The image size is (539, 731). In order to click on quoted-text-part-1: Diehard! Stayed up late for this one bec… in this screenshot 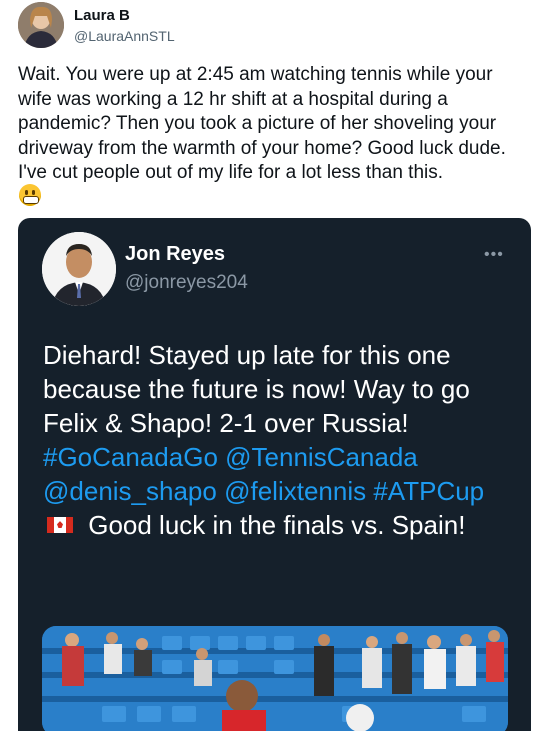, I will do `click(256, 389)`.